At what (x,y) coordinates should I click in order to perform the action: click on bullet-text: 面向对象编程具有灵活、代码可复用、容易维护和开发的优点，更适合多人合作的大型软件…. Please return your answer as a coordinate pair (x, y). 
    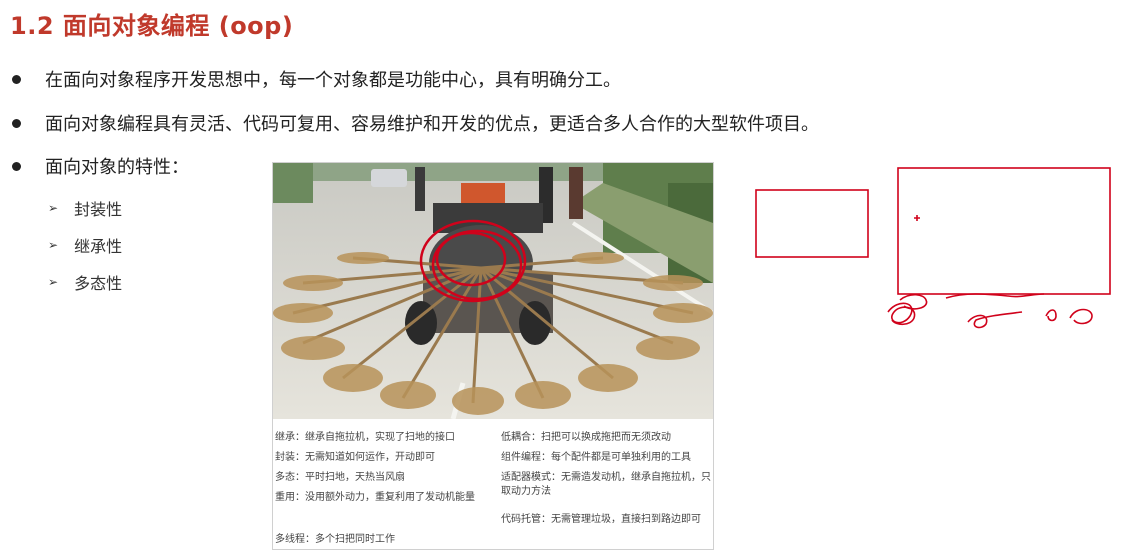
    Looking at the image, I should click on (432, 124).